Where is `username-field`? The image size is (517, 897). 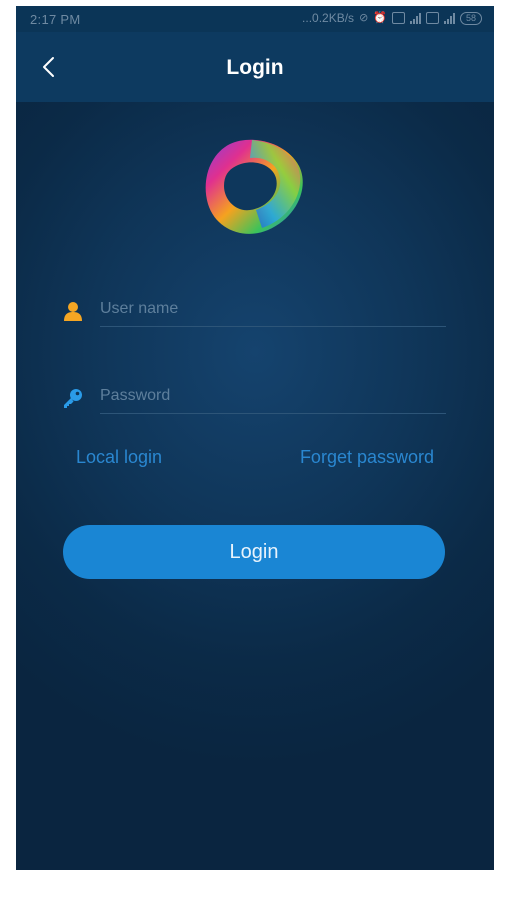
username-field is located at coordinates (254, 312).